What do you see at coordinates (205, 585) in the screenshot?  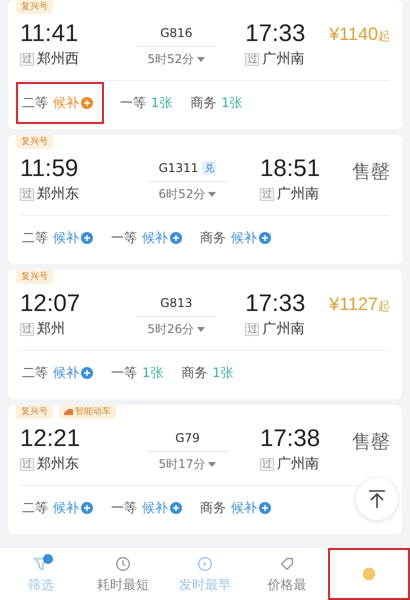 I see `nav-label: 发时最早` at bounding box center [205, 585].